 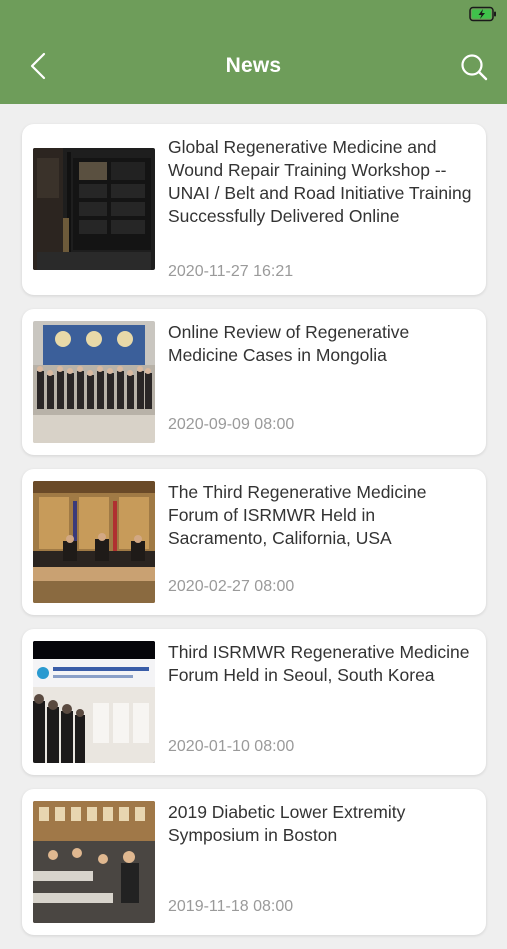 I want to click on page-title: News, so click(x=253, y=65).